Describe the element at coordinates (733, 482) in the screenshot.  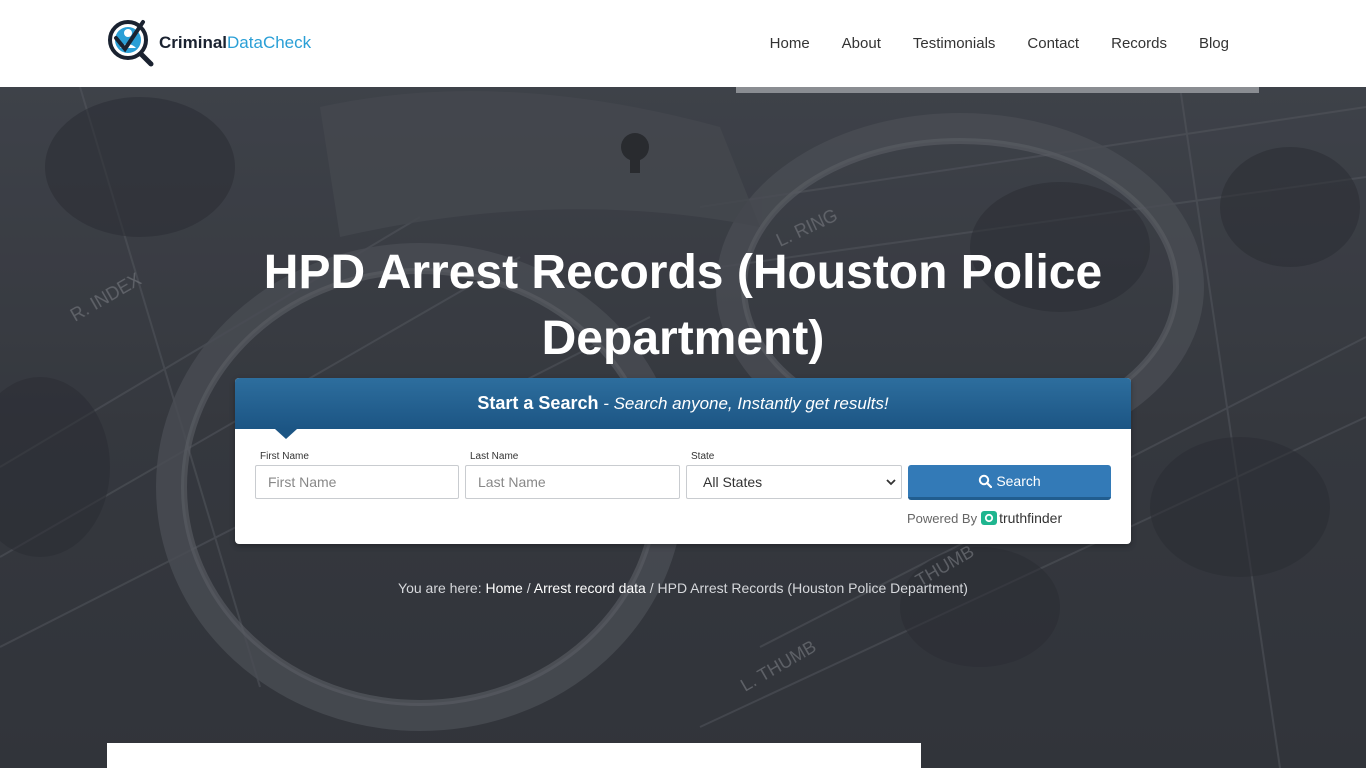
I see `state-select-value: All States` at that location.